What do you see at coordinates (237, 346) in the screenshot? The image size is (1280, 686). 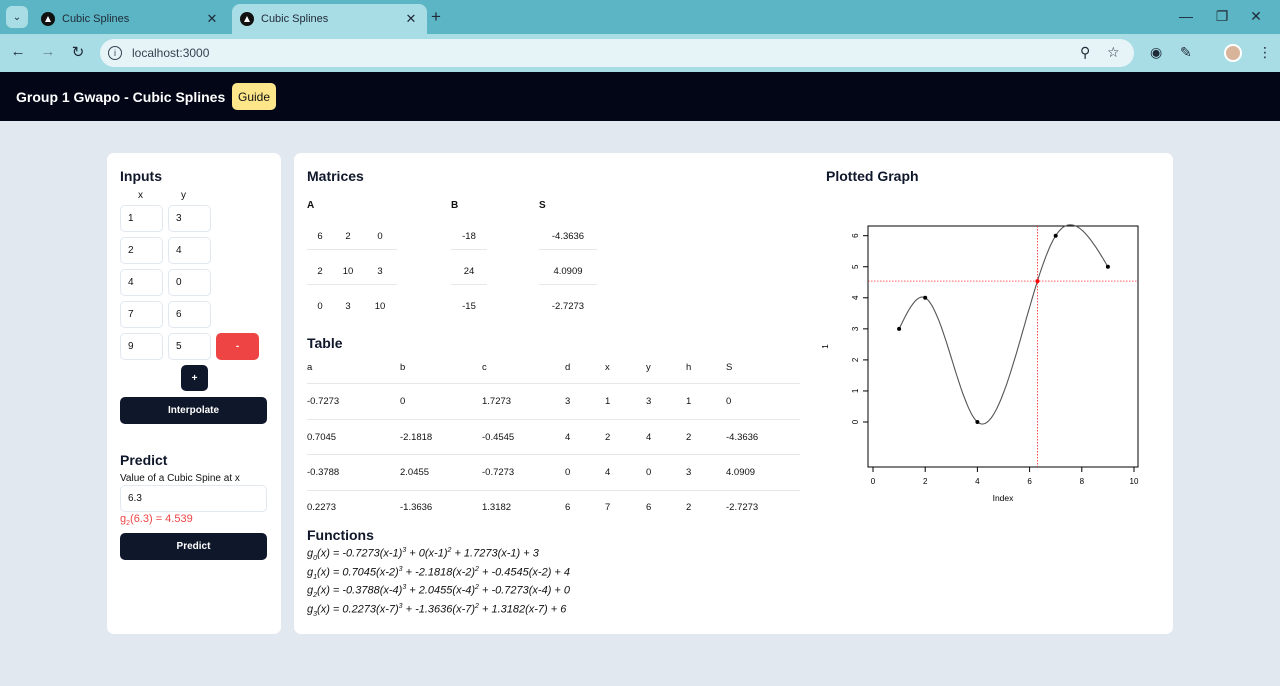 I see `remove-point-button: -` at bounding box center [237, 346].